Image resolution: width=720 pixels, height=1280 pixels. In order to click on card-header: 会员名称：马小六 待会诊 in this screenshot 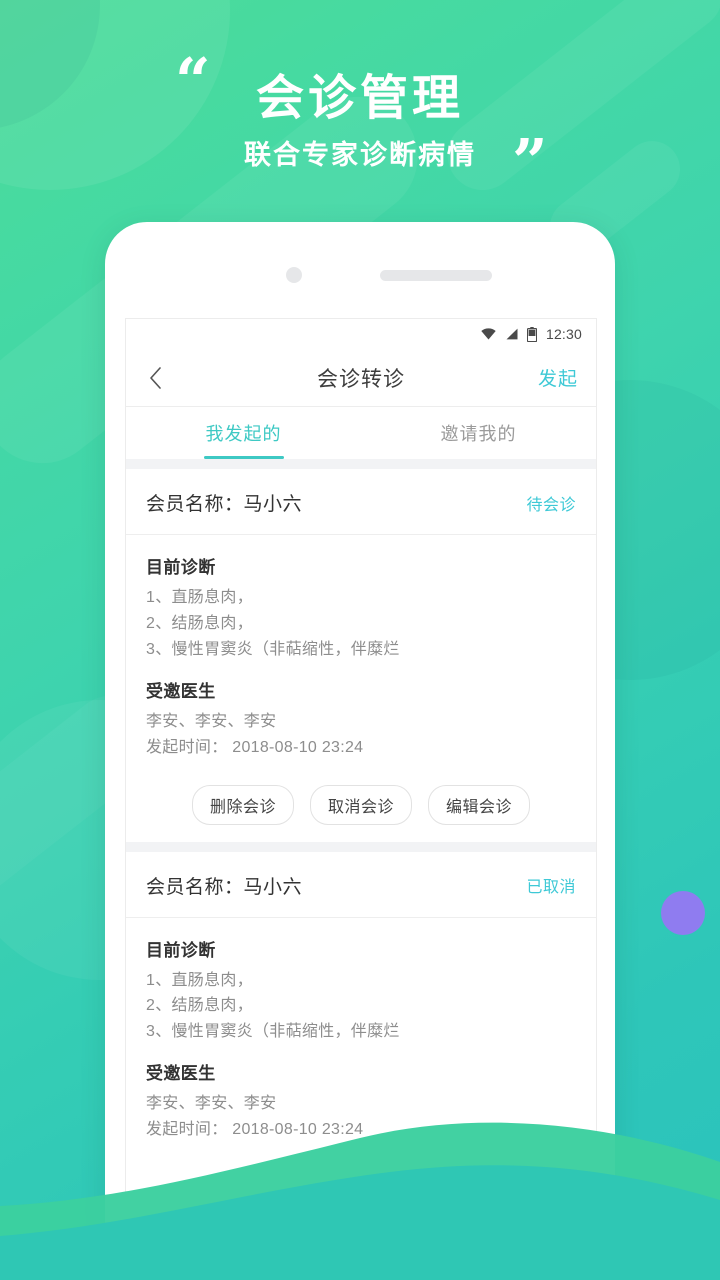, I will do `click(361, 502)`.